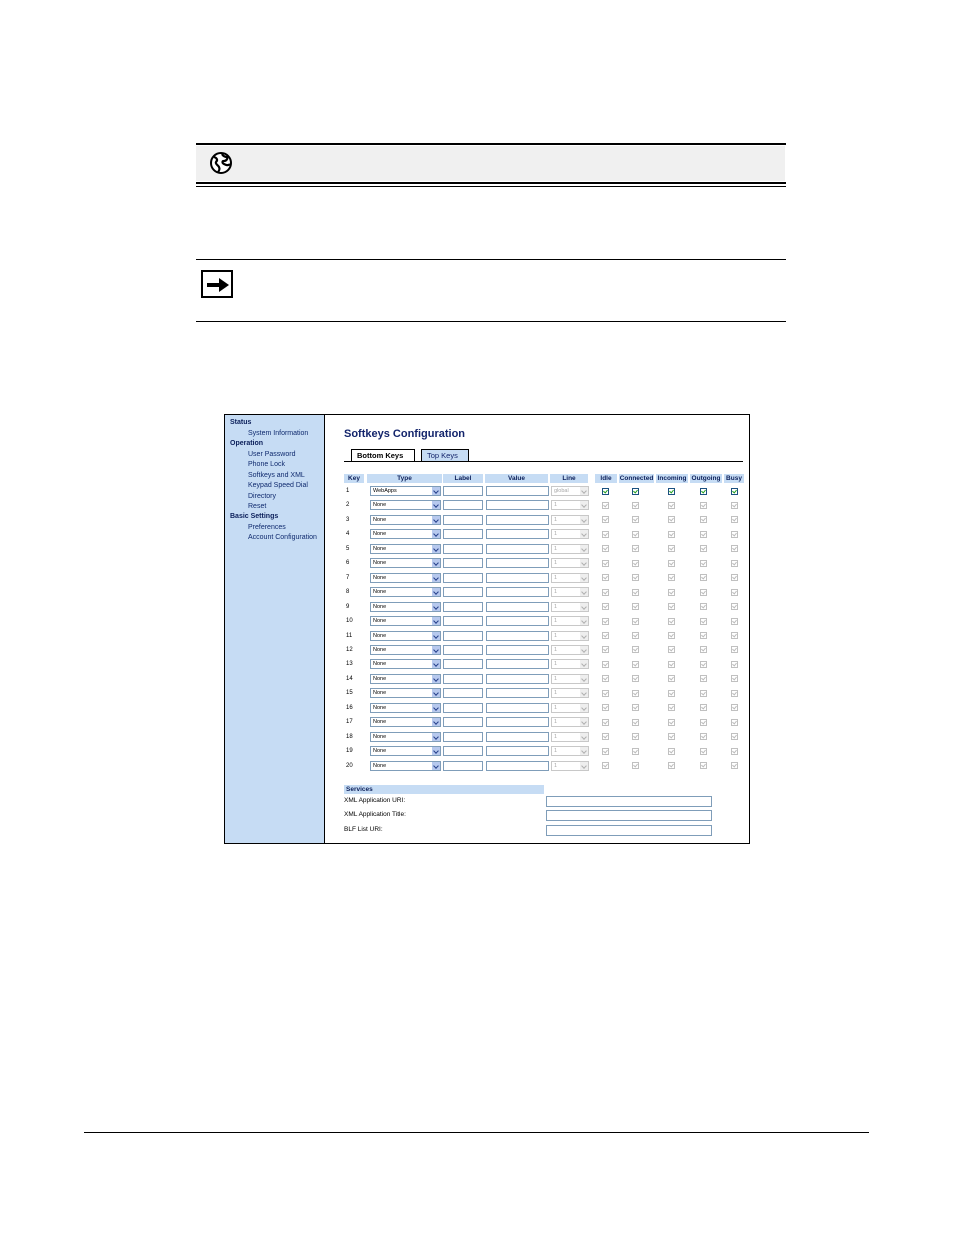 The width and height of the screenshot is (954, 1235). I want to click on tab-top-keys: Top Keys, so click(445, 455).